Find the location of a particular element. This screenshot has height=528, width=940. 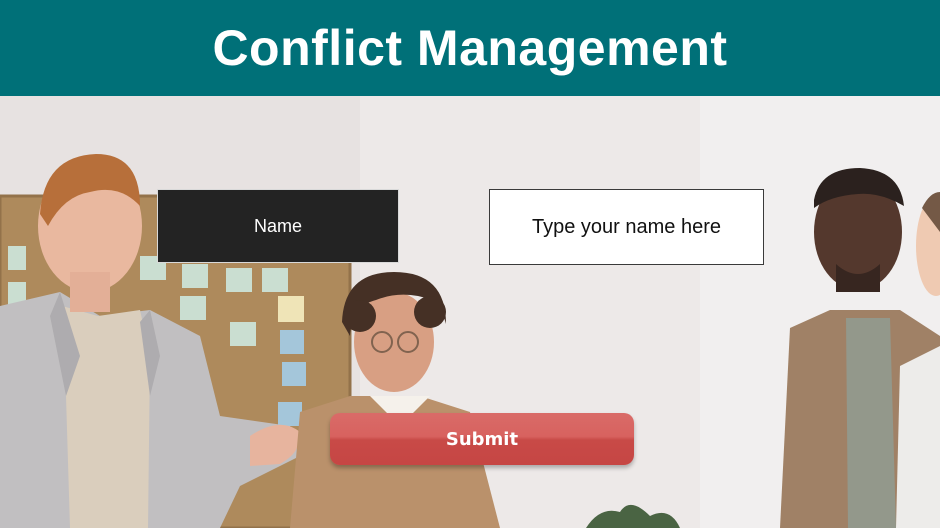

name-label-text: Name is located at coordinates (277, 225).